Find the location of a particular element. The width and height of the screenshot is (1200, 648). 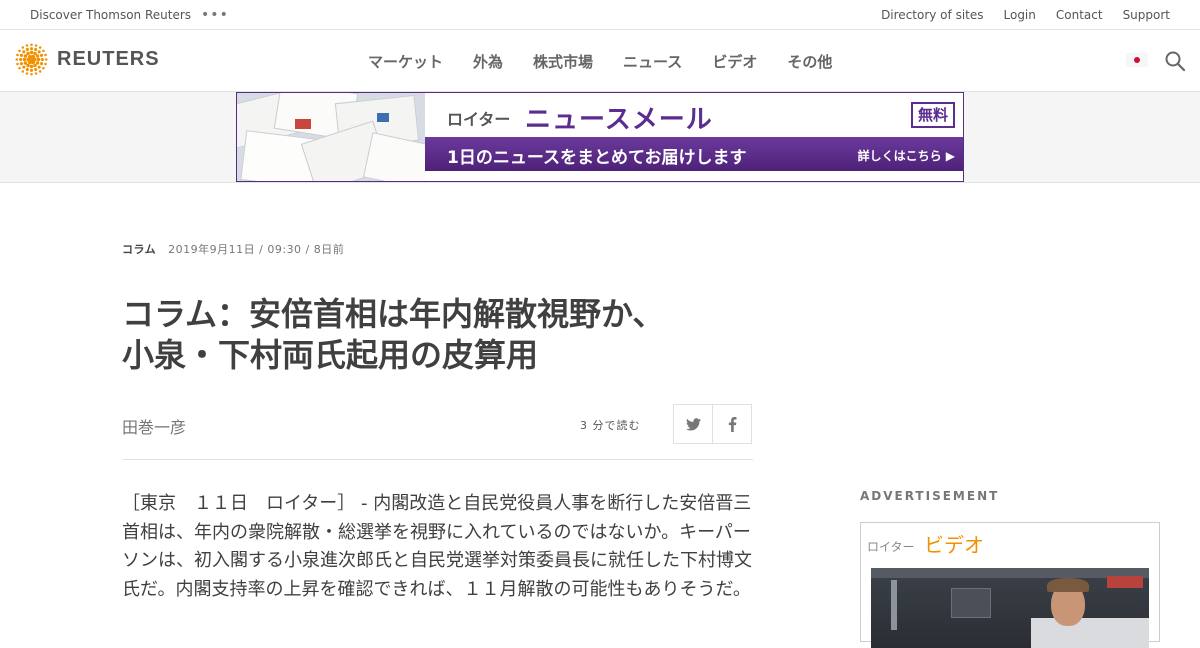

facebook-share-button is located at coordinates (732, 424).